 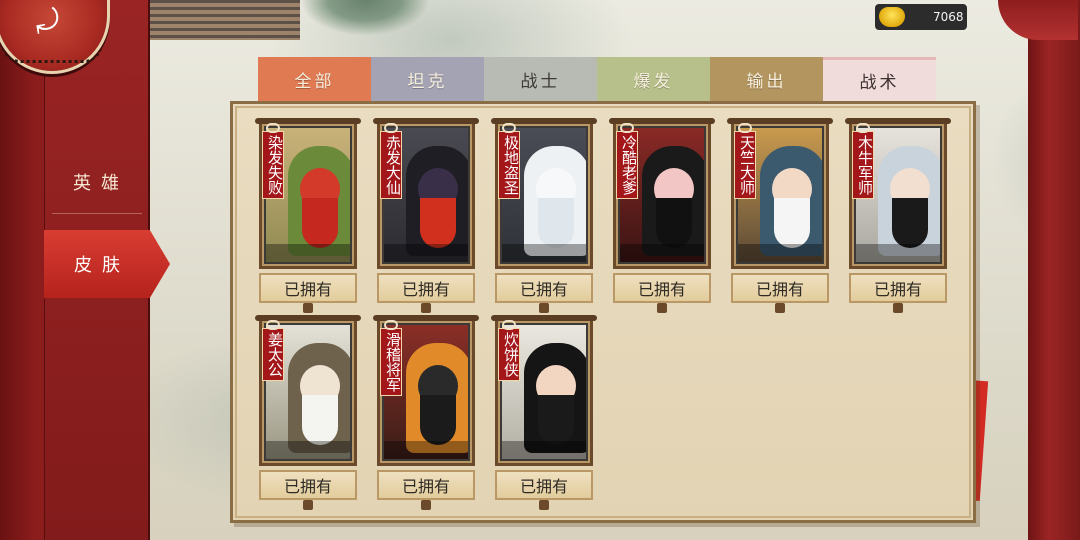 I want to click on badge-ornament, so click(x=52, y=53).